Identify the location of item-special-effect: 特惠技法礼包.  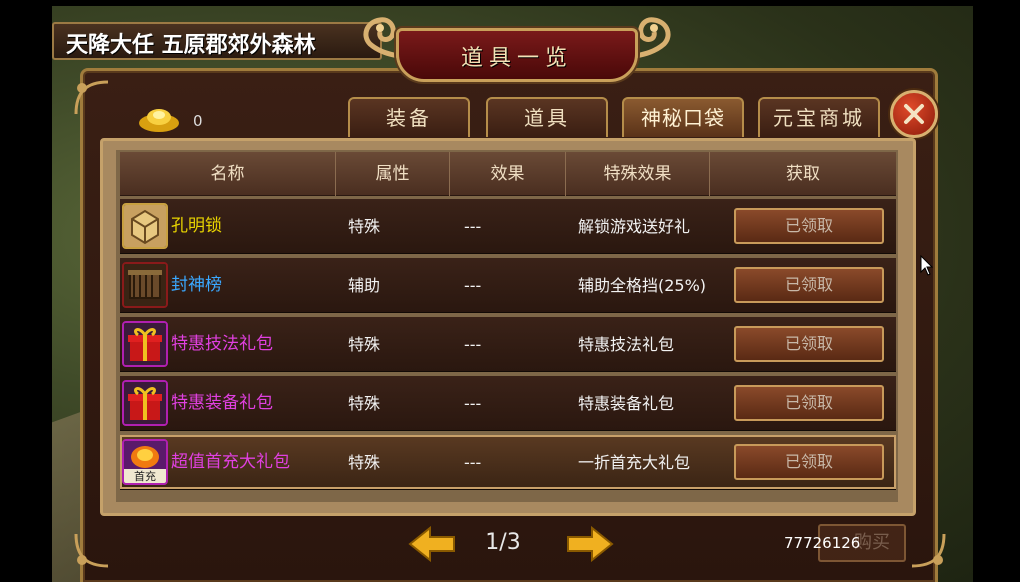
(626, 344).